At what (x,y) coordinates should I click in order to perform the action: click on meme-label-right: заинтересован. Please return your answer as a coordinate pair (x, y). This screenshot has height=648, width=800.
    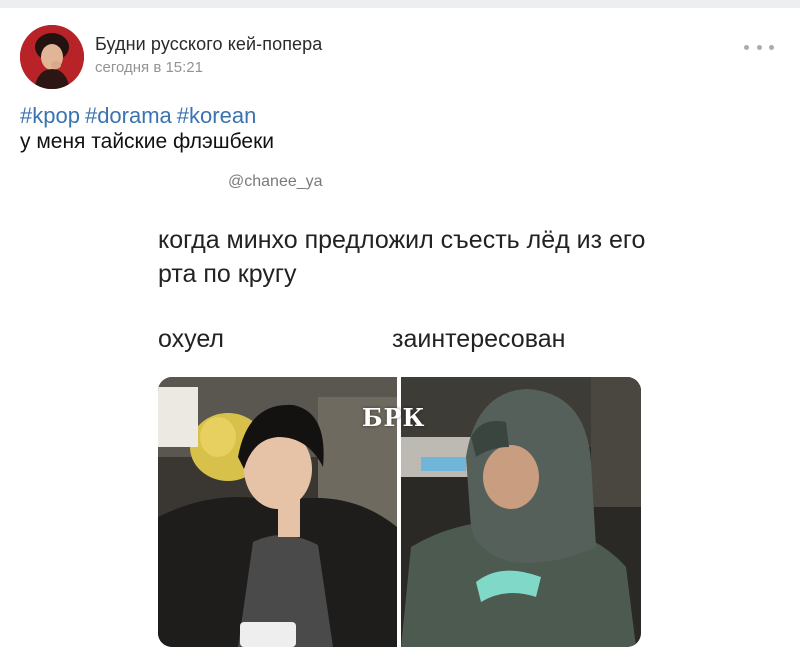
    Looking at the image, I should click on (479, 339).